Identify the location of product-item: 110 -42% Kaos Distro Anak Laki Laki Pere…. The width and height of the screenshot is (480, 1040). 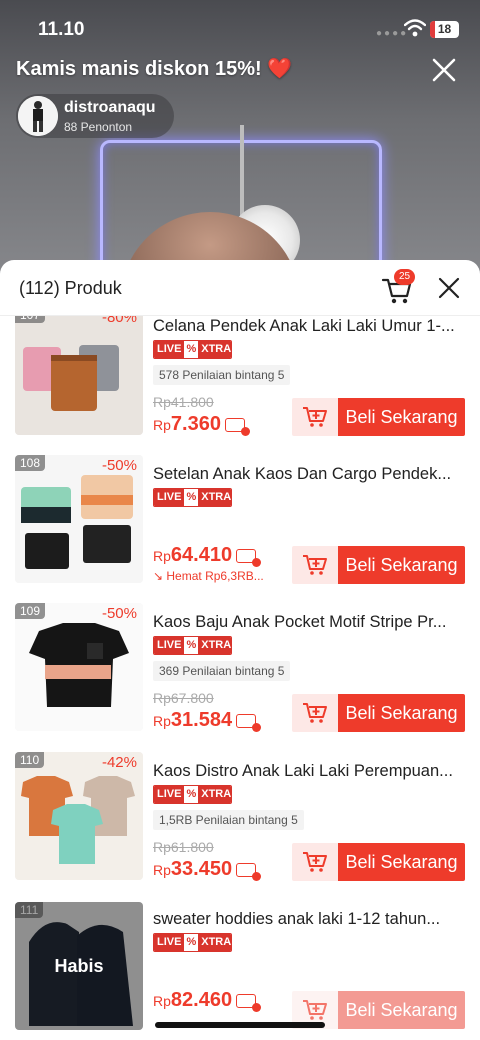
(240, 821).